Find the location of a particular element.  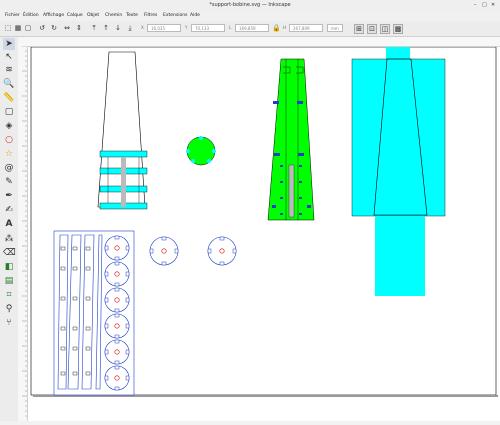

menu-edition: Édition is located at coordinates (31, 15).